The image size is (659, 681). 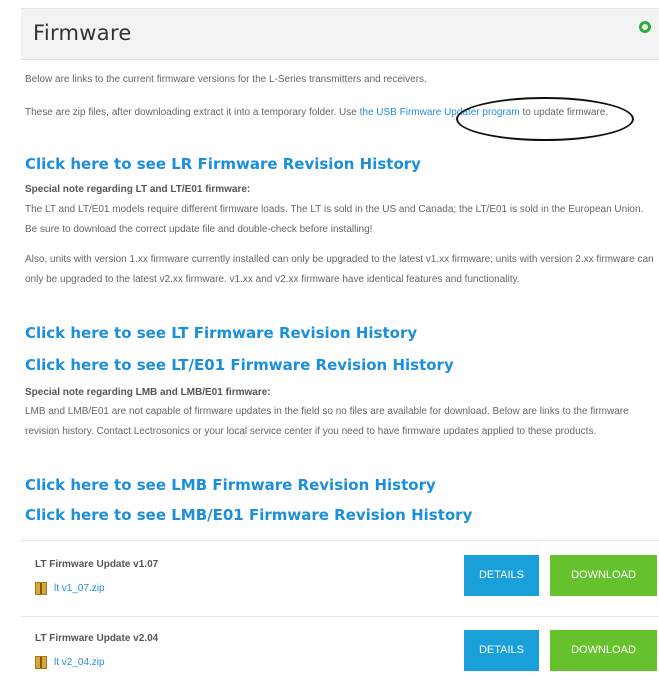 What do you see at coordinates (79, 662) in the screenshot?
I see `zip-file-link: lt v2_04.zip` at bounding box center [79, 662].